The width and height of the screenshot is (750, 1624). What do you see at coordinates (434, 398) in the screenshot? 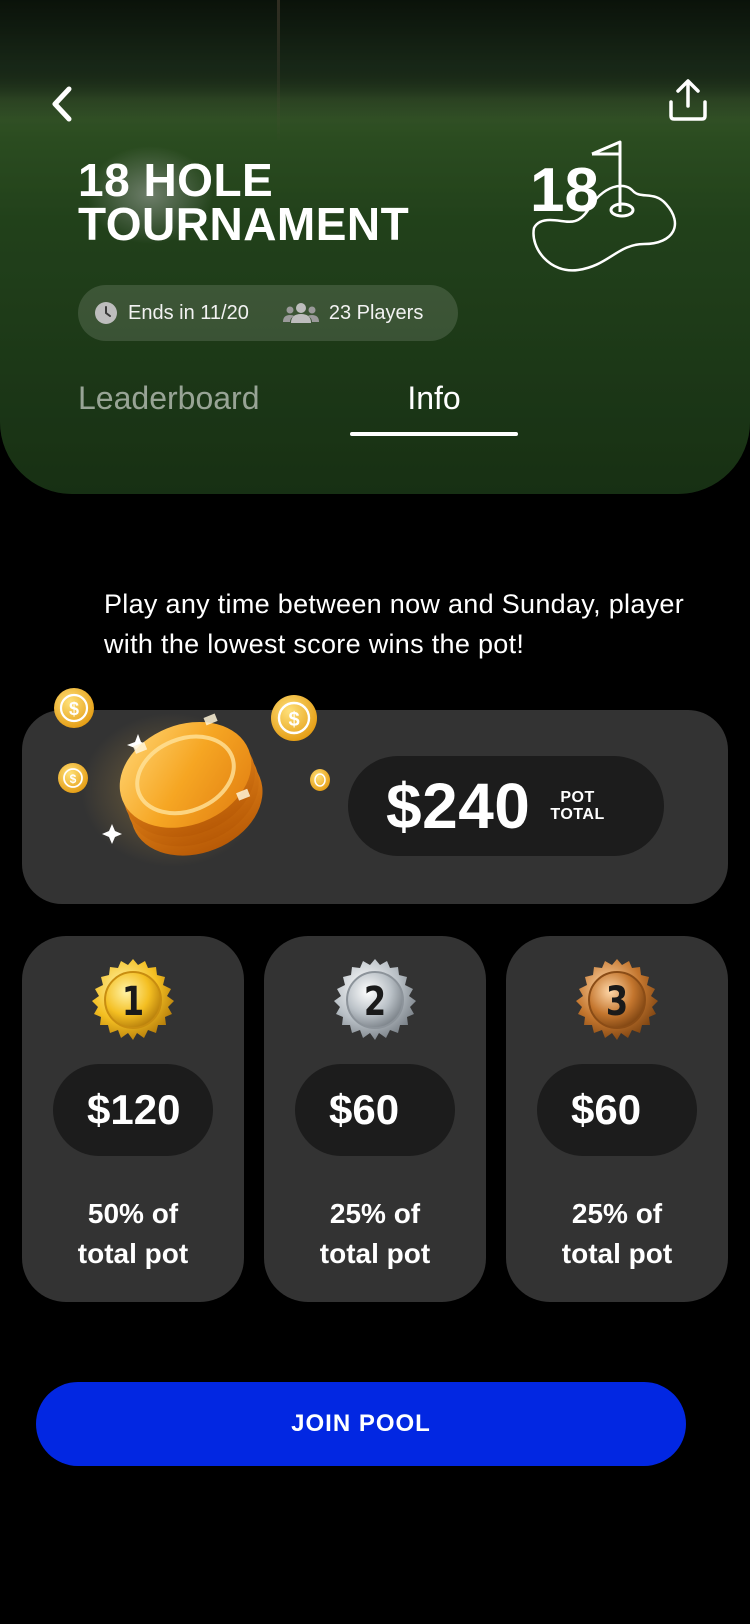
I see `tab-info: Info` at bounding box center [434, 398].